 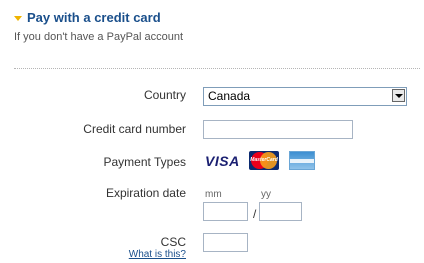 What do you see at coordinates (145, 193) in the screenshot?
I see `expiration-label: Expiration date` at bounding box center [145, 193].